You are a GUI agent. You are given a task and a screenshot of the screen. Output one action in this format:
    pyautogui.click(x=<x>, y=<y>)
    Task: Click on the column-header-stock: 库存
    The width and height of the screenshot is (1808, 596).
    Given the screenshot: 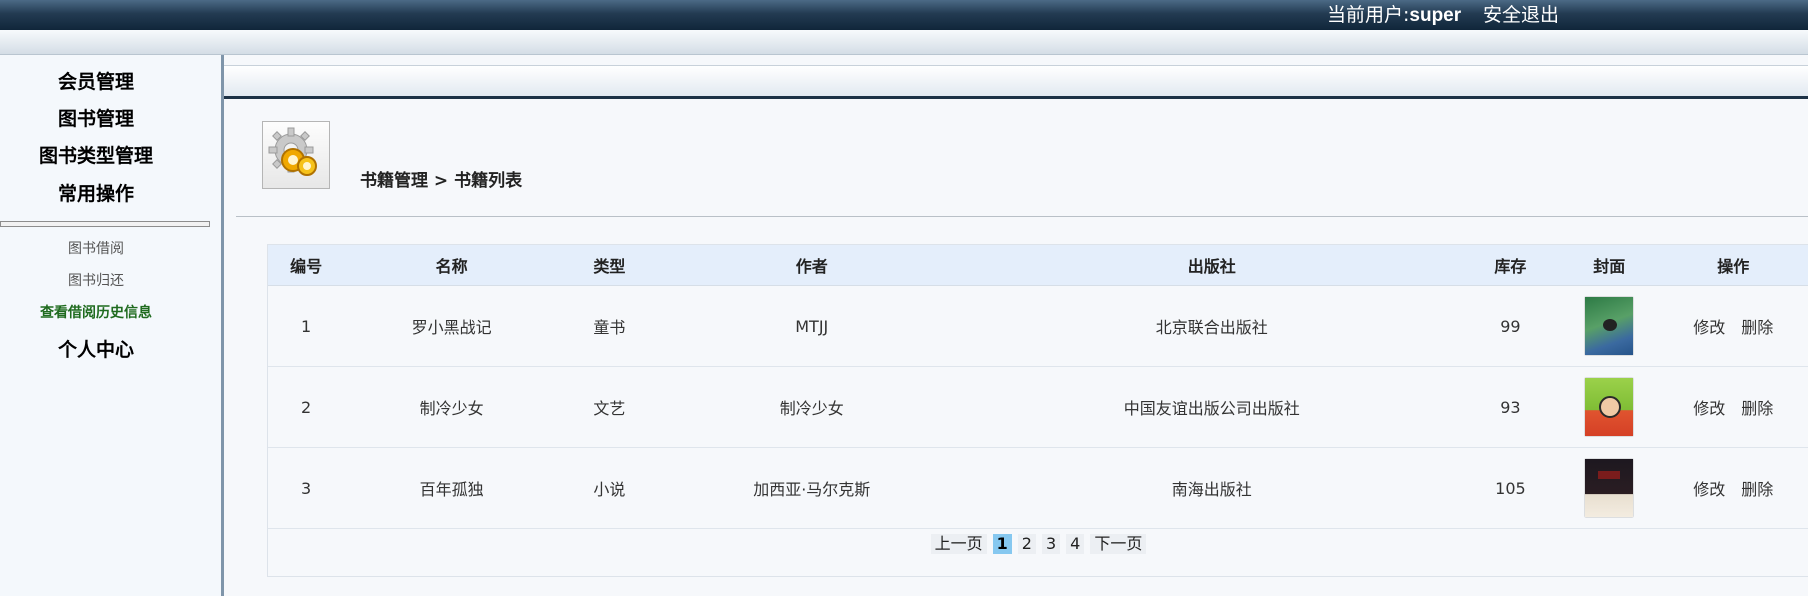 What is the action you would take?
    pyautogui.click(x=1510, y=265)
    